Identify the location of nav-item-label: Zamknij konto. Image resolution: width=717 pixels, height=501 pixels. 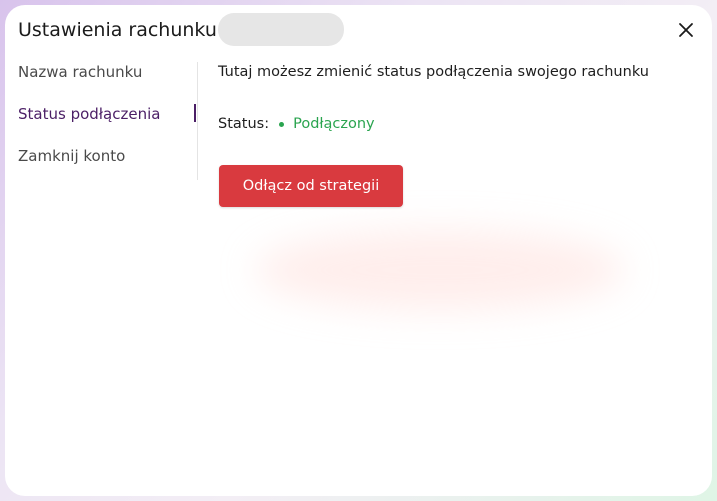
(72, 156).